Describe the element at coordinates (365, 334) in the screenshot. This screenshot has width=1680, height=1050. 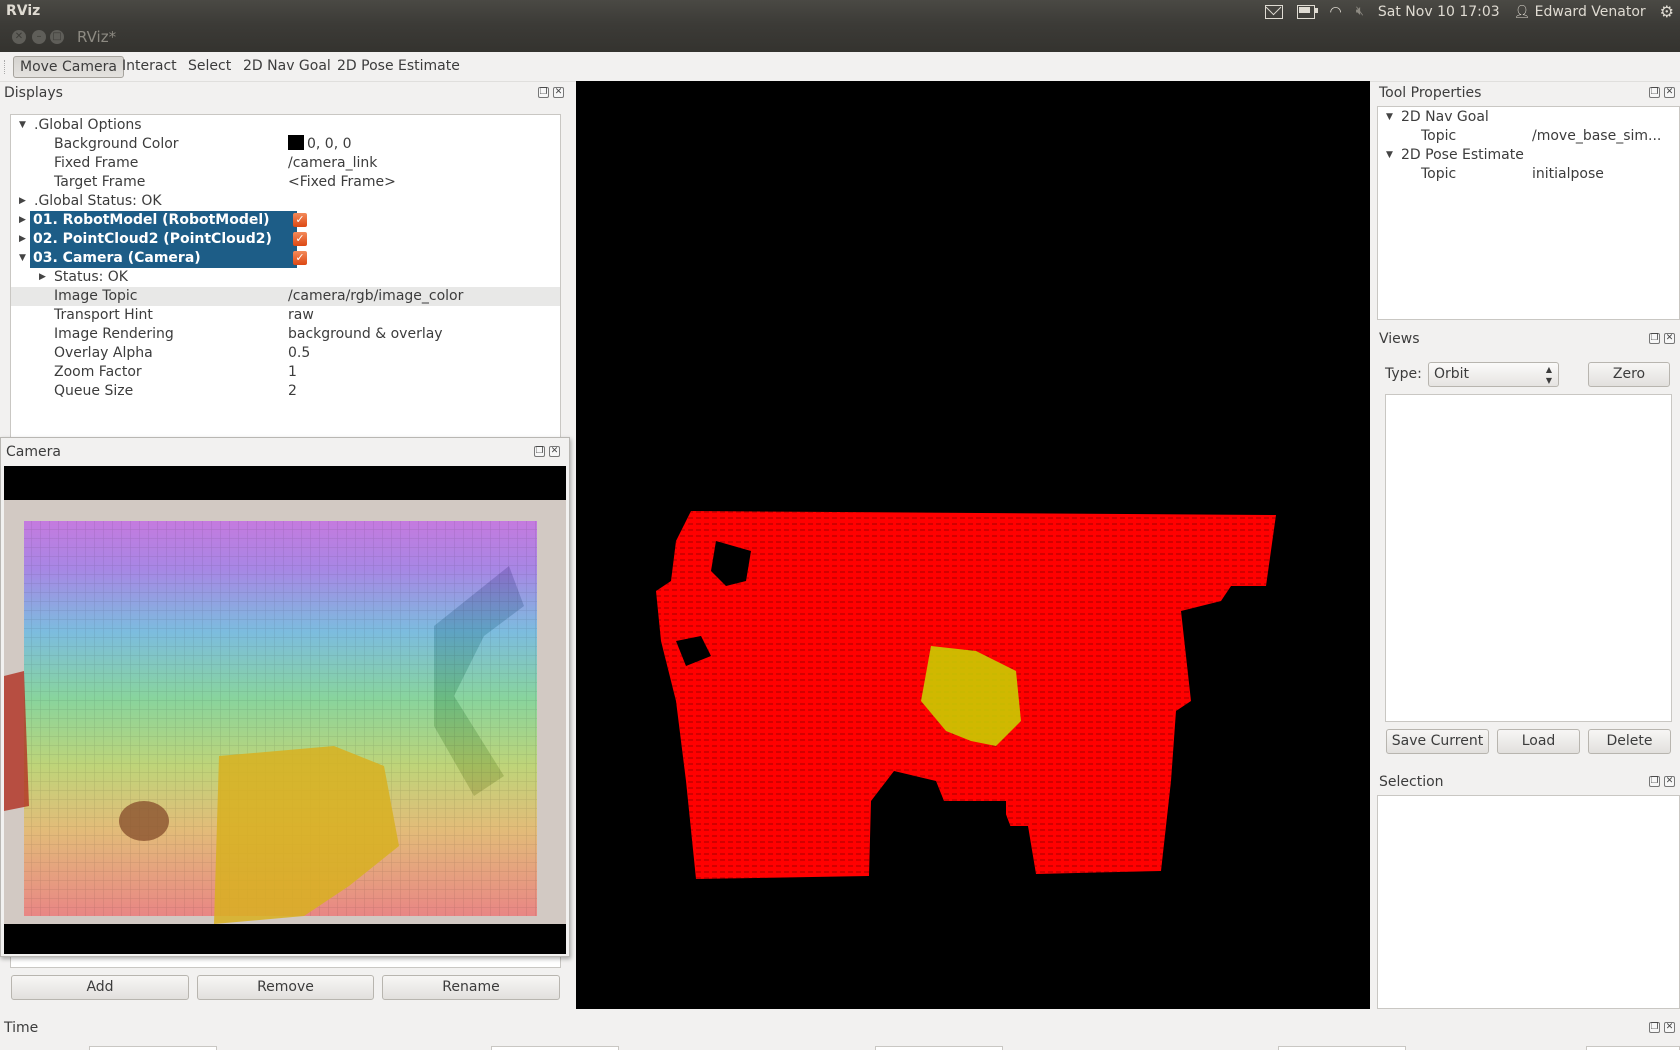
I see `image-rendering-value: background & overlay` at that location.